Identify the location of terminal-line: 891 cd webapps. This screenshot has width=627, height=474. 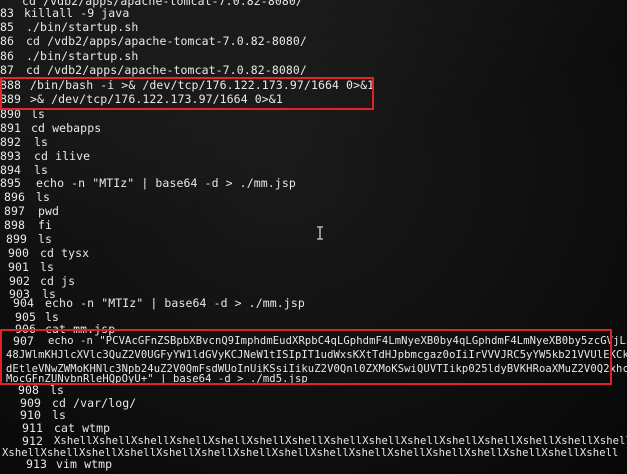
(313, 128).